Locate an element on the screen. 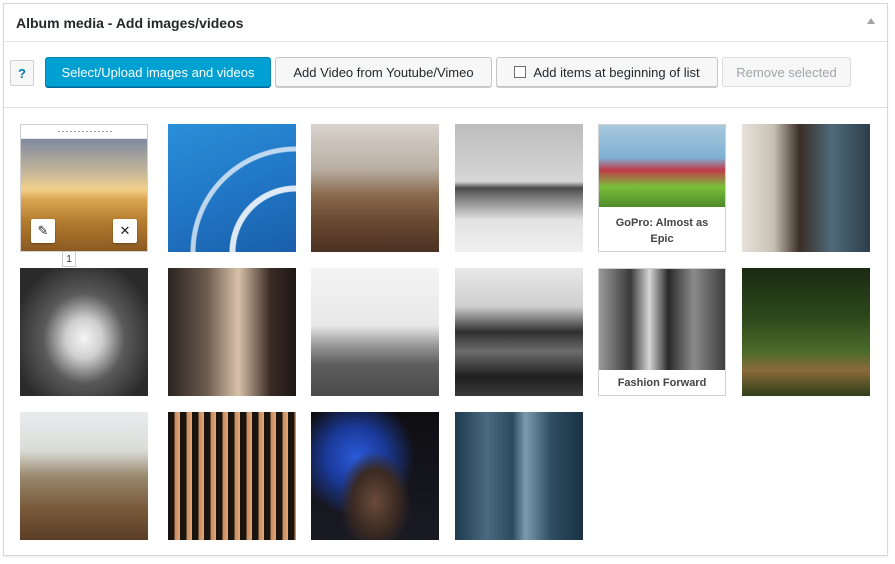  panel-header: Album media - Add images/videos is located at coordinates (445, 23).